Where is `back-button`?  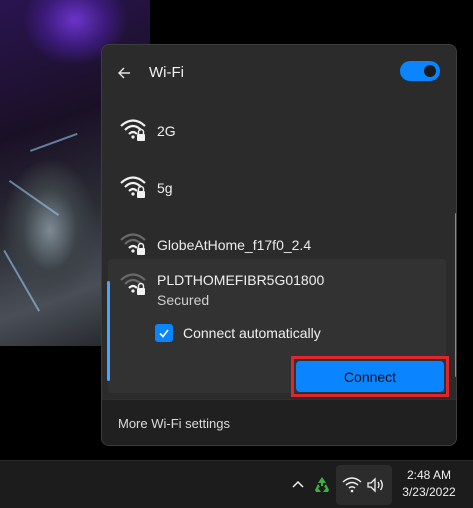
back-button is located at coordinates (124, 73).